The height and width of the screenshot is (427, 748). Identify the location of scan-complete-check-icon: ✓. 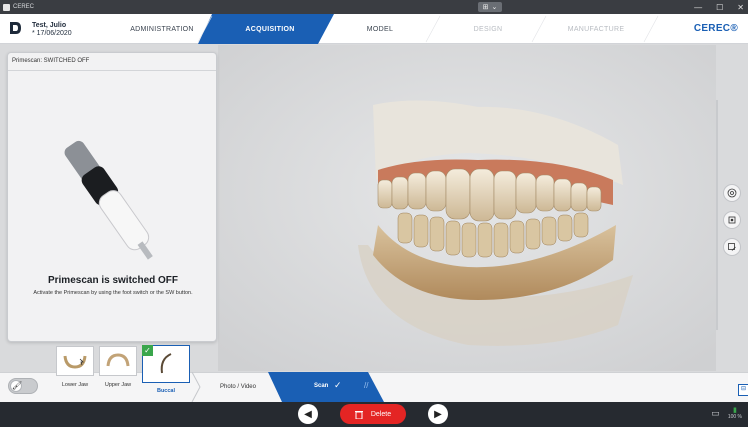
(147, 350).